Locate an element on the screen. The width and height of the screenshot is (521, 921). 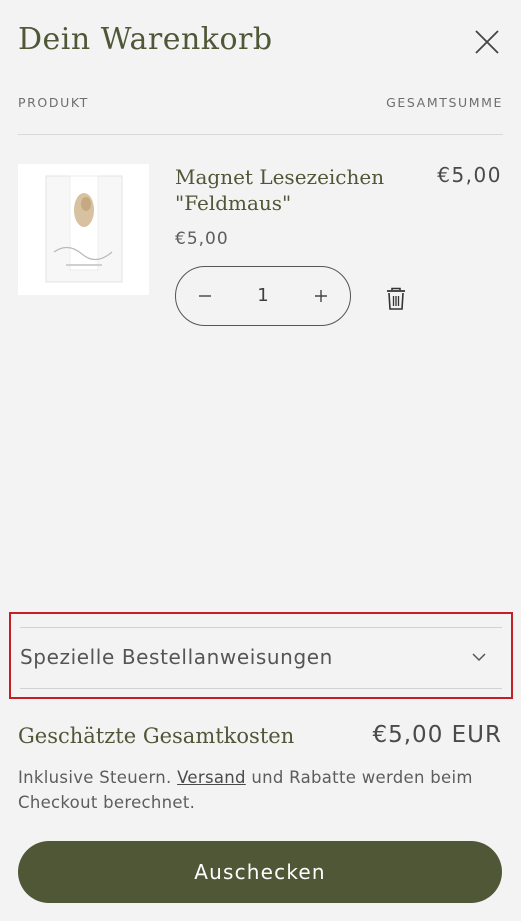
decrease-quantity-button is located at coordinates (205, 296).